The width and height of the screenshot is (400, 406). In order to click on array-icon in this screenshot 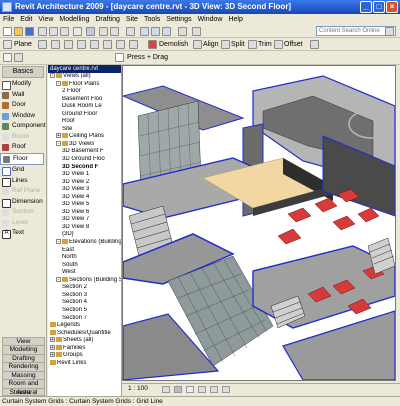, I will do `click(107, 44)`.